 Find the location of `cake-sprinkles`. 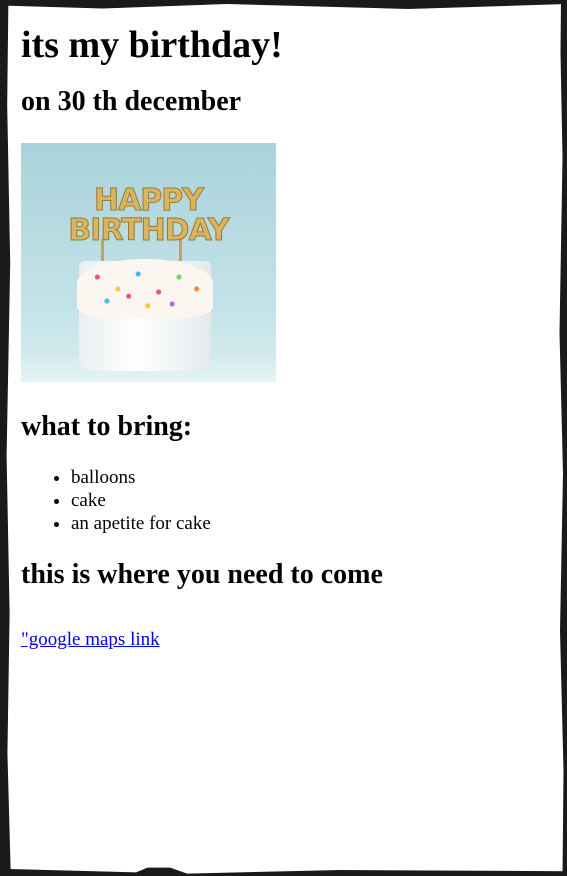

cake-sprinkles is located at coordinates (145, 289).